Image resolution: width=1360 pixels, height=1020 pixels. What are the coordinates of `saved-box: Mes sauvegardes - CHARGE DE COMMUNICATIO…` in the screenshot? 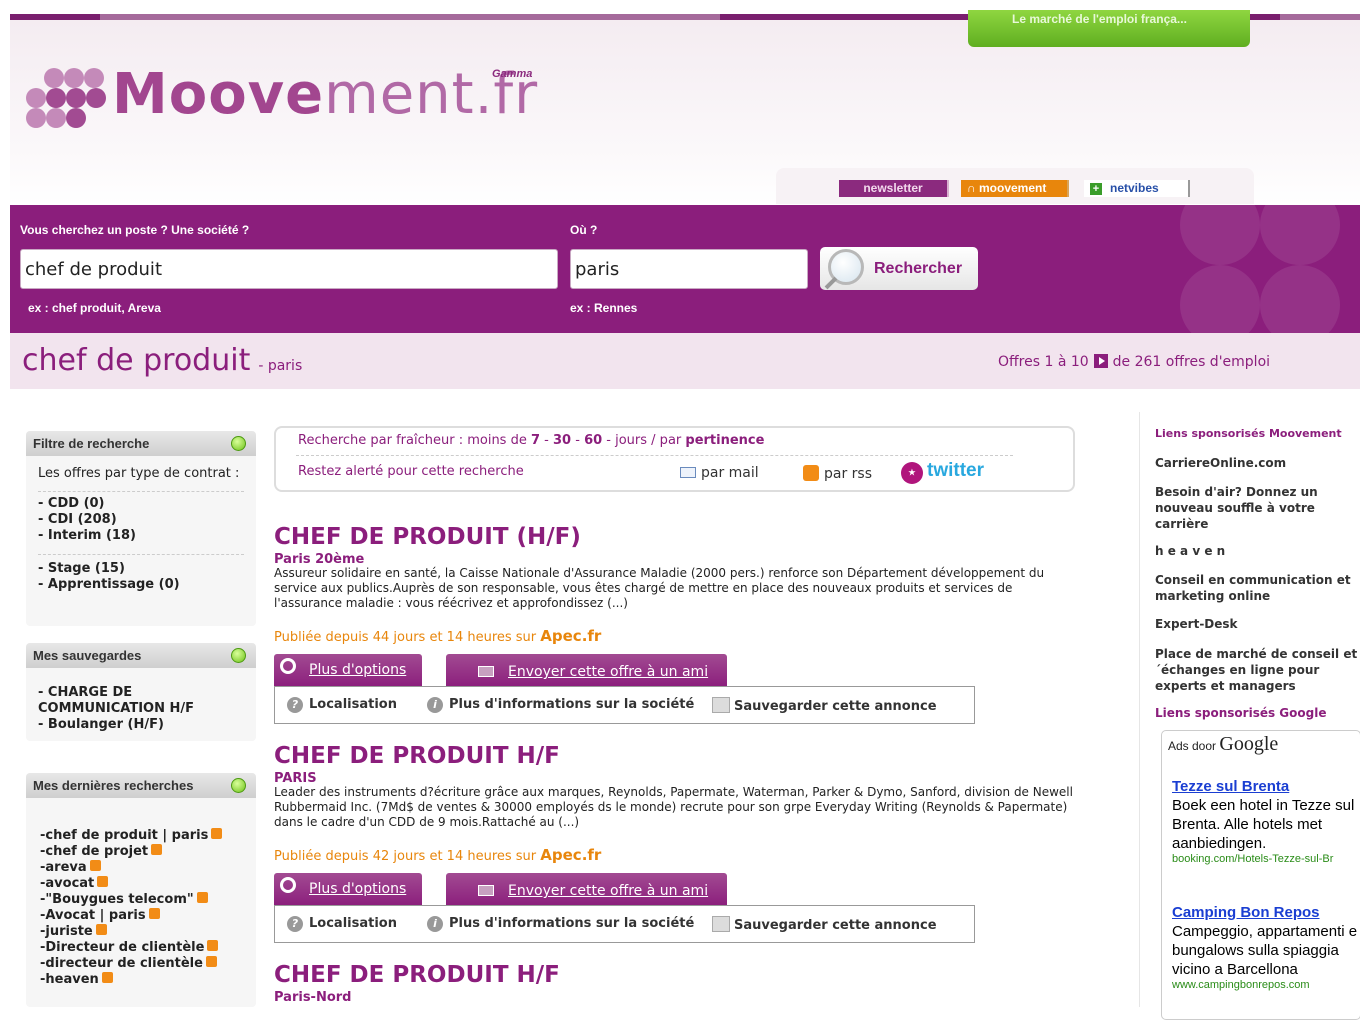 It's located at (141, 692).